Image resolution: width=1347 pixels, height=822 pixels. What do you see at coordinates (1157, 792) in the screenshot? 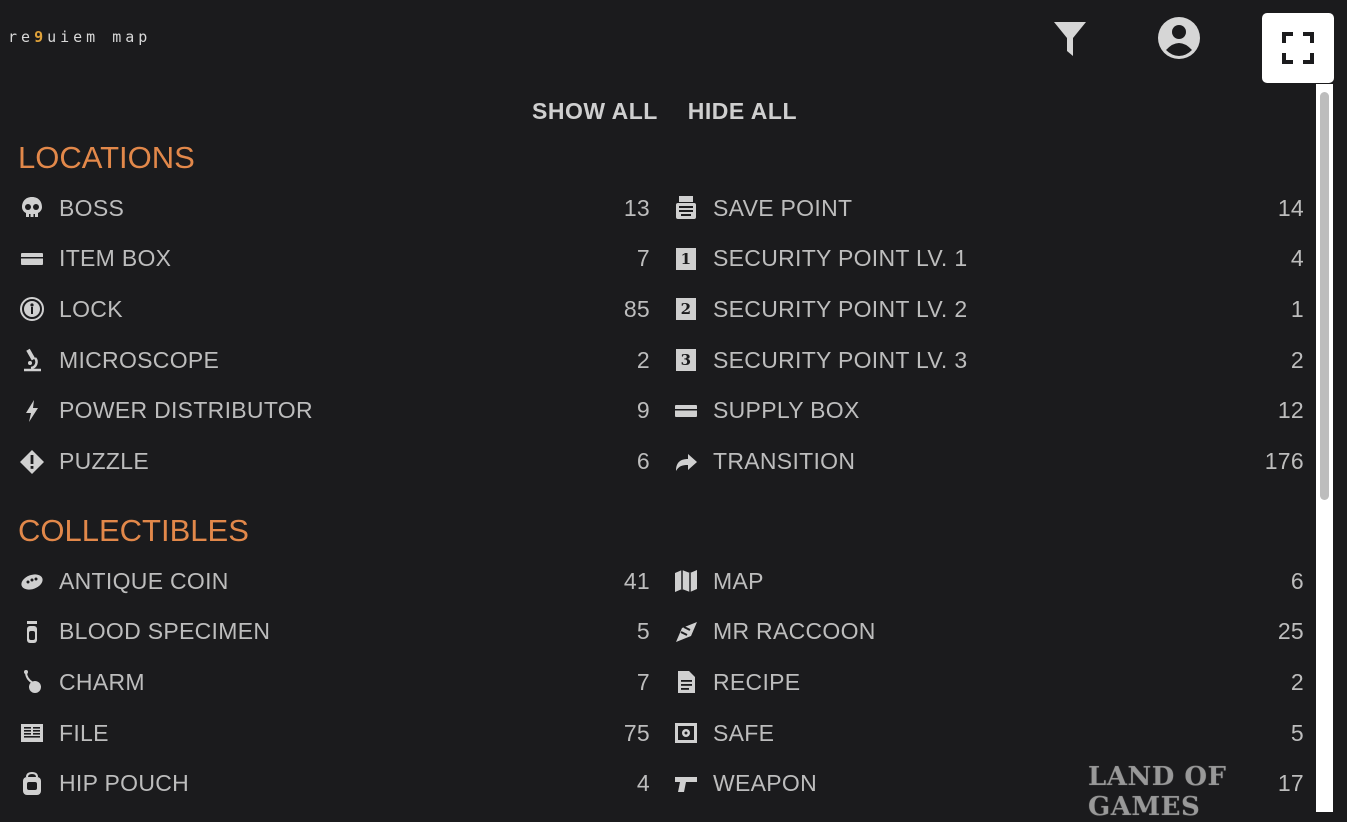
I see `watermark: LAND OF GAMES` at bounding box center [1157, 792].